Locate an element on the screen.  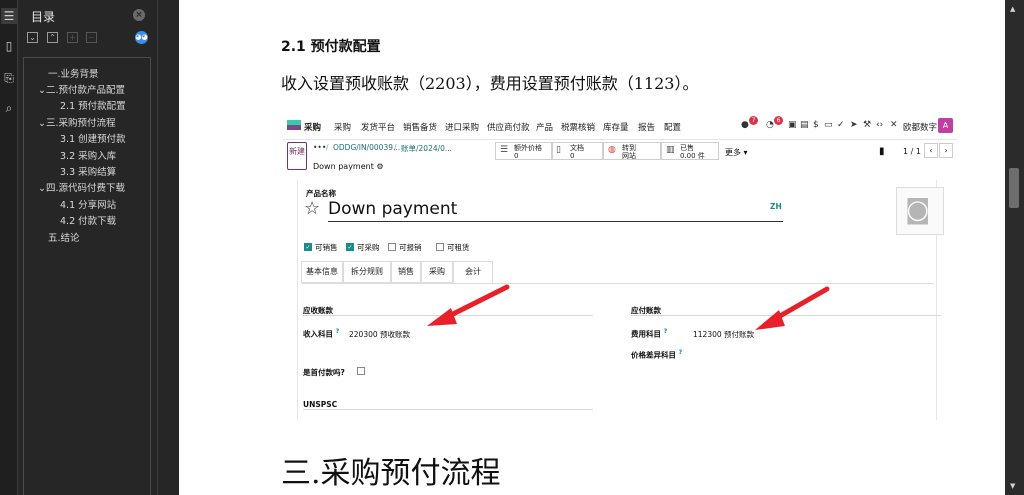
company-name: 欧都数字 is located at coordinates (920, 127).